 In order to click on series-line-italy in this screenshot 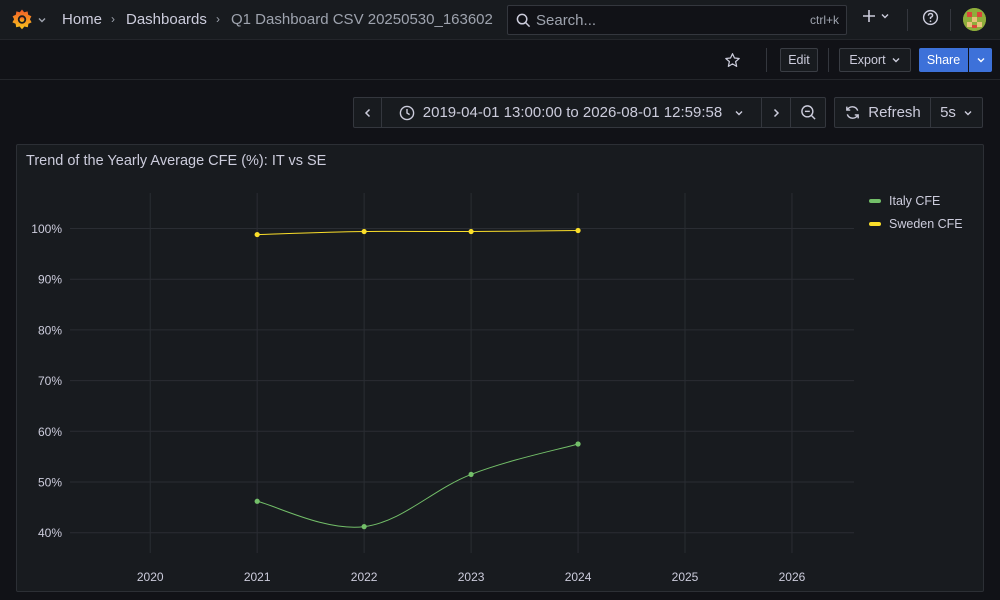, I will do `click(418, 485)`.